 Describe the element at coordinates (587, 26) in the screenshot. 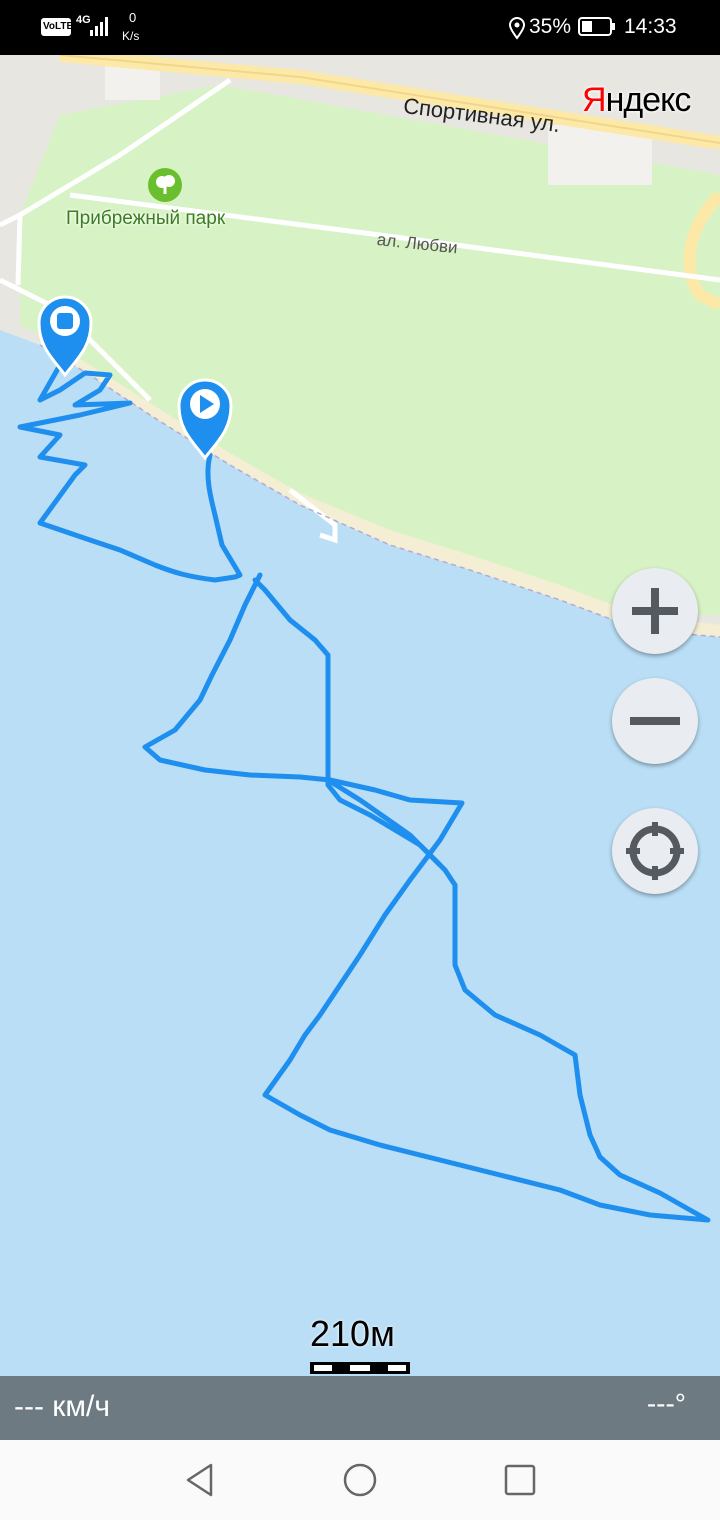

I see `battery-level` at that location.